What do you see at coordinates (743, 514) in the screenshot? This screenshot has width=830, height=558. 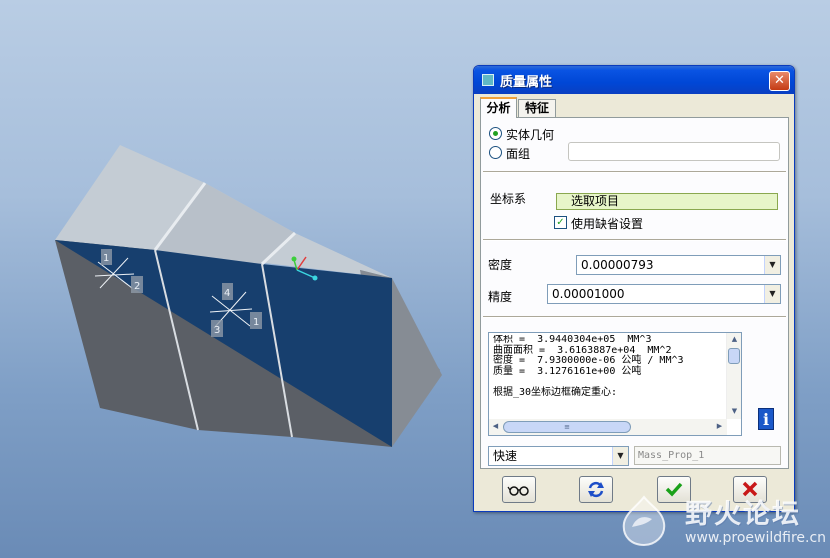 I see `watermark-title: 野火论坛` at bounding box center [743, 514].